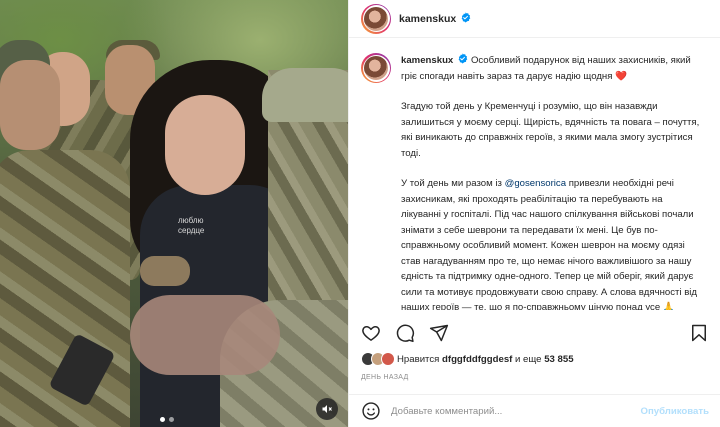 The width and height of the screenshot is (720, 427). Describe the element at coordinates (385, 377) in the screenshot. I see `post-timestamp: ДЕНЬ НАЗАД` at that location.